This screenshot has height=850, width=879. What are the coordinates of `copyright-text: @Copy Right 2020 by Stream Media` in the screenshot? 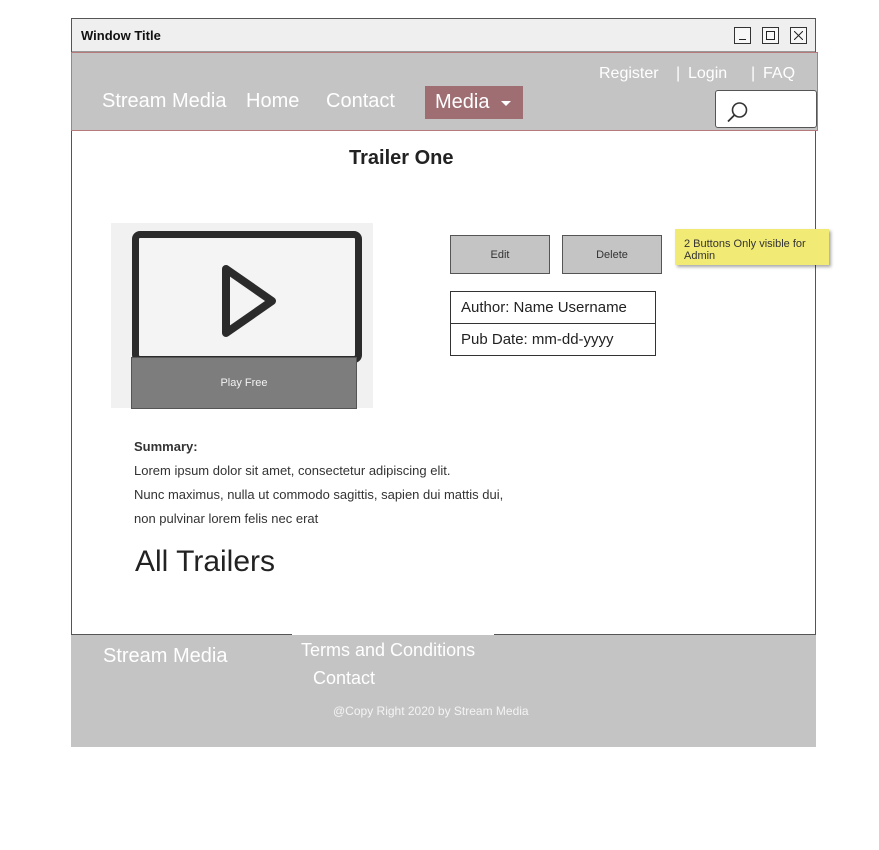 It's located at (431, 711).